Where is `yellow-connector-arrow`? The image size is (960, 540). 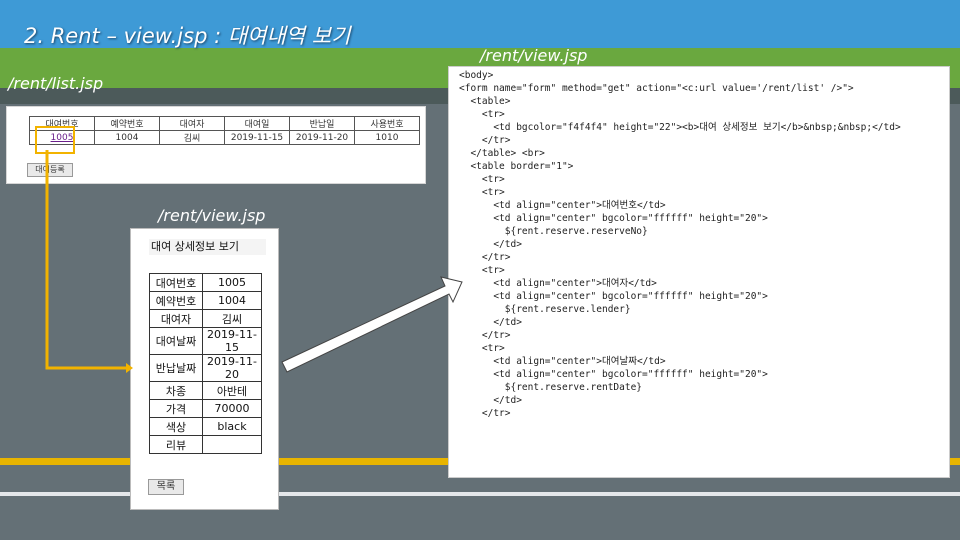
yellow-connector-arrow is located at coordinates (85, 260).